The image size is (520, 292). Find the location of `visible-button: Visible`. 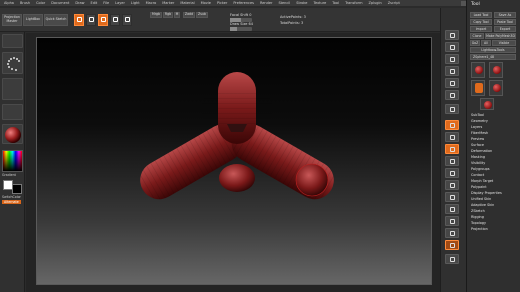

visible-button: Visible is located at coordinates (504, 43).